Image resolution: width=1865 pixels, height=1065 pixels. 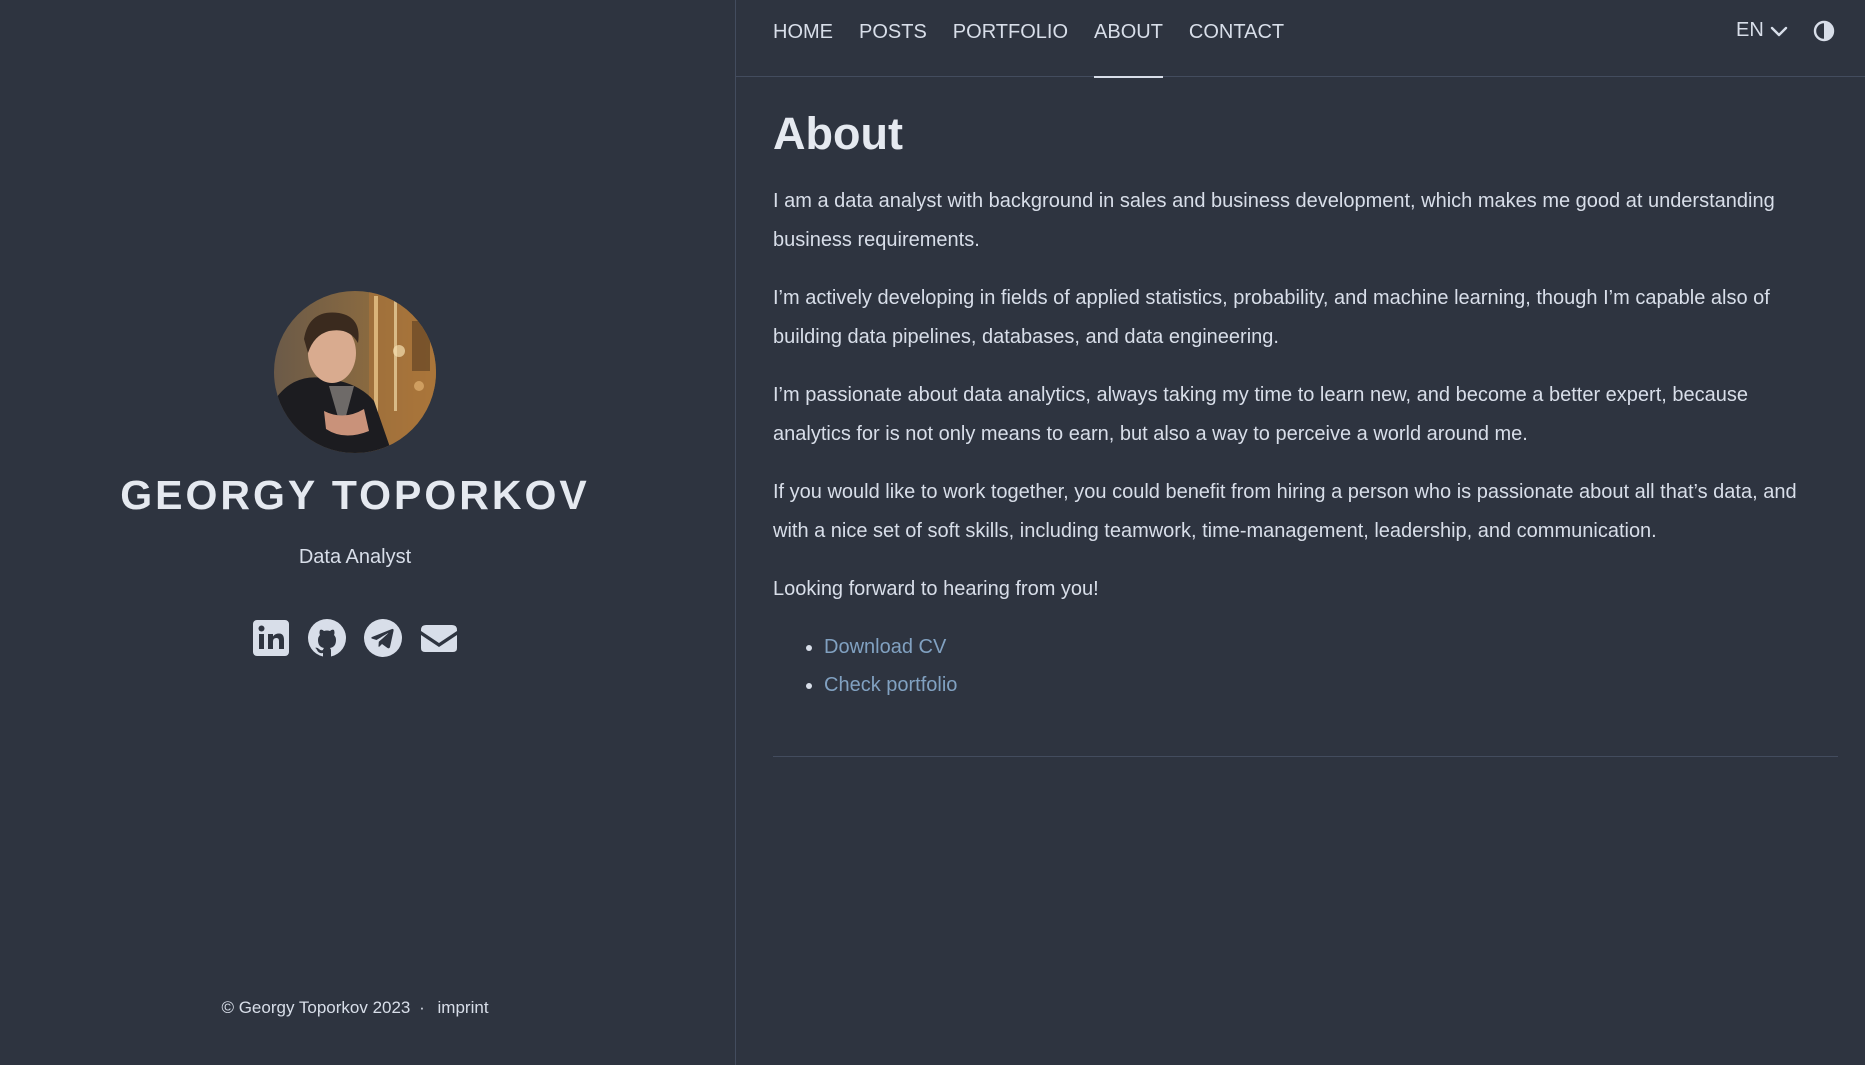 What do you see at coordinates (463, 1007) in the screenshot?
I see `imprint-link: imprint` at bounding box center [463, 1007].